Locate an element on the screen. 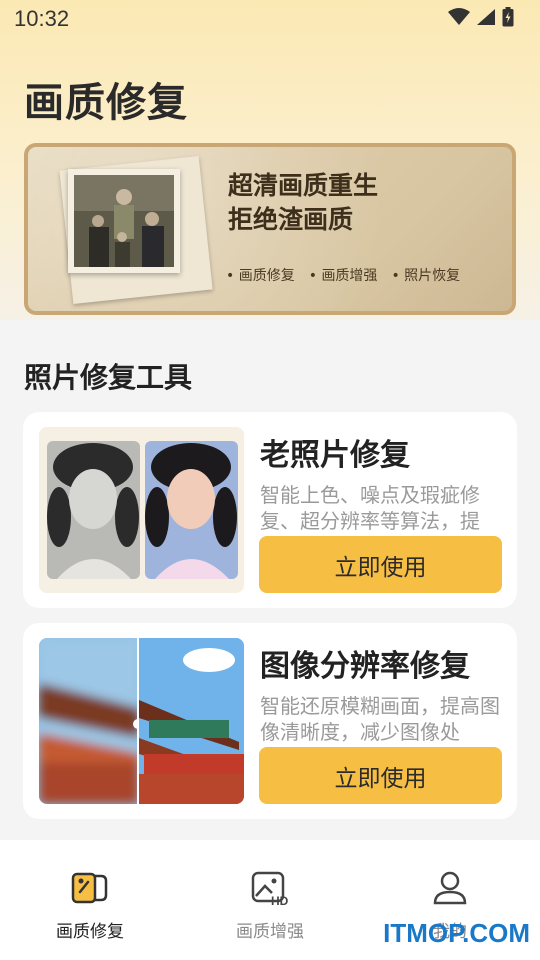 The image size is (540, 960). banner-headline: 超清画质重生 拒绝渣画质 is located at coordinates (303, 203).